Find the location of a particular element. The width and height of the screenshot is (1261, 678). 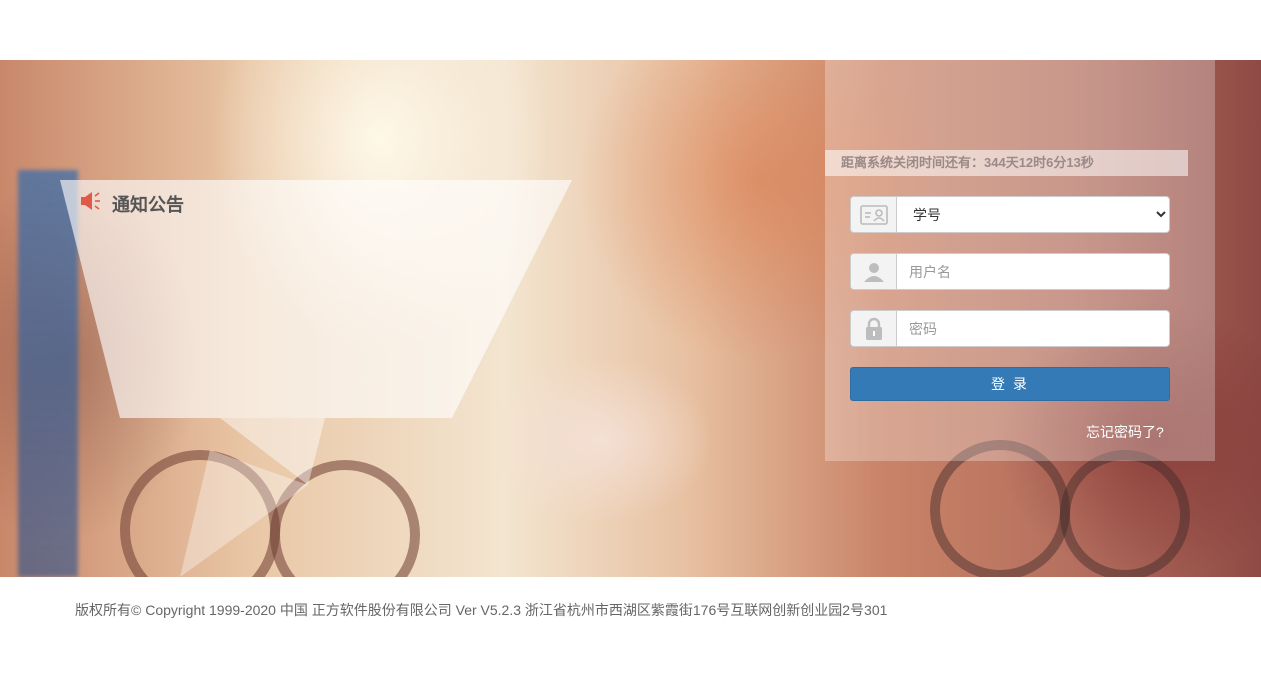

countdown-text: 距离系统关闭时间还有：344天12时6分13秒 is located at coordinates (1006, 163).